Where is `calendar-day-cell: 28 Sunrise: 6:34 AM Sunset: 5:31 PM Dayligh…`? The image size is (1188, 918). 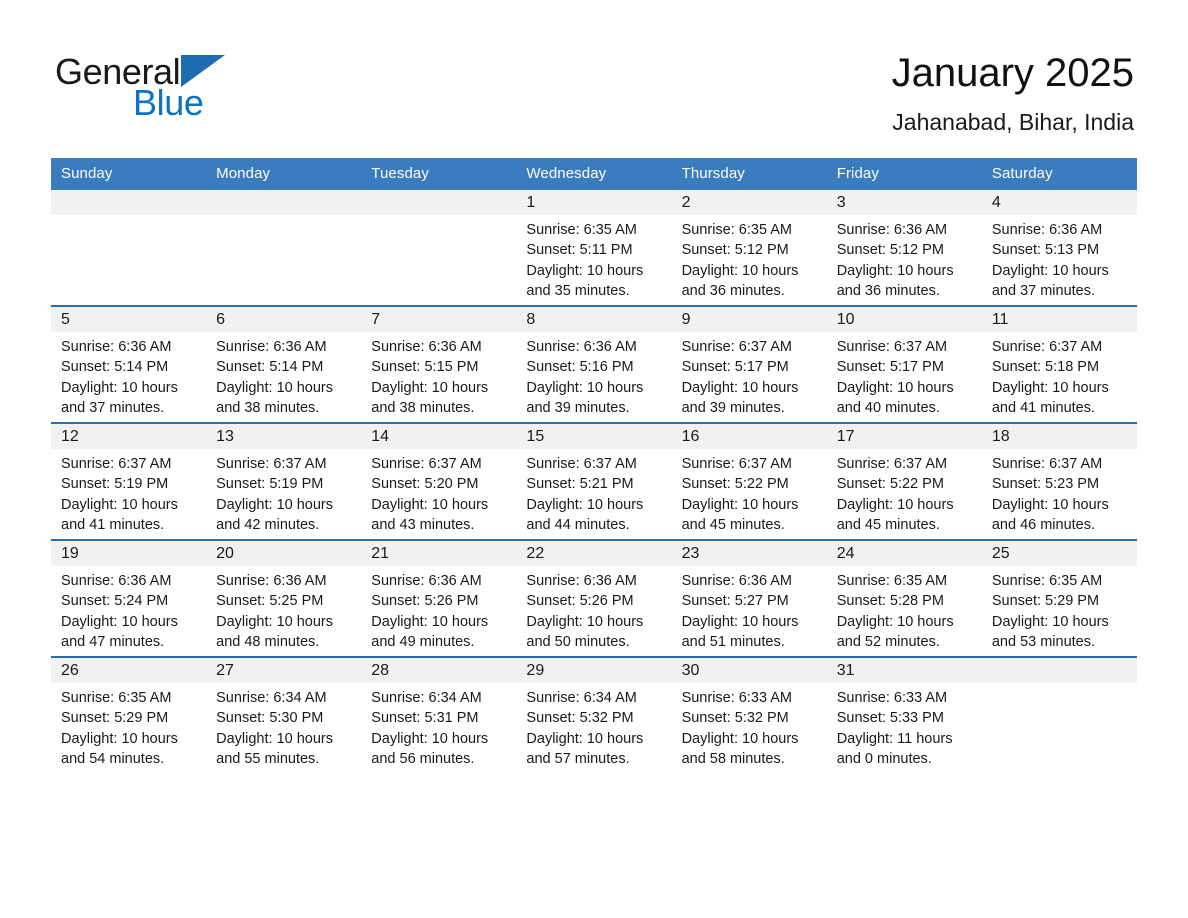
calendar-day-cell: 28 Sunrise: 6:34 AM Sunset: 5:31 PM Dayligh… is located at coordinates (439, 714).